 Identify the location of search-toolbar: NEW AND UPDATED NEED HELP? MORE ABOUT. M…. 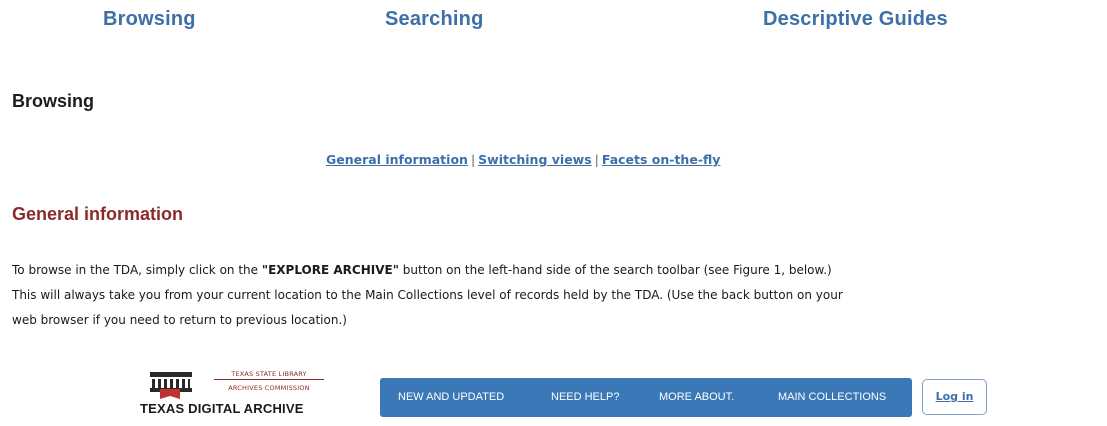
(646, 397).